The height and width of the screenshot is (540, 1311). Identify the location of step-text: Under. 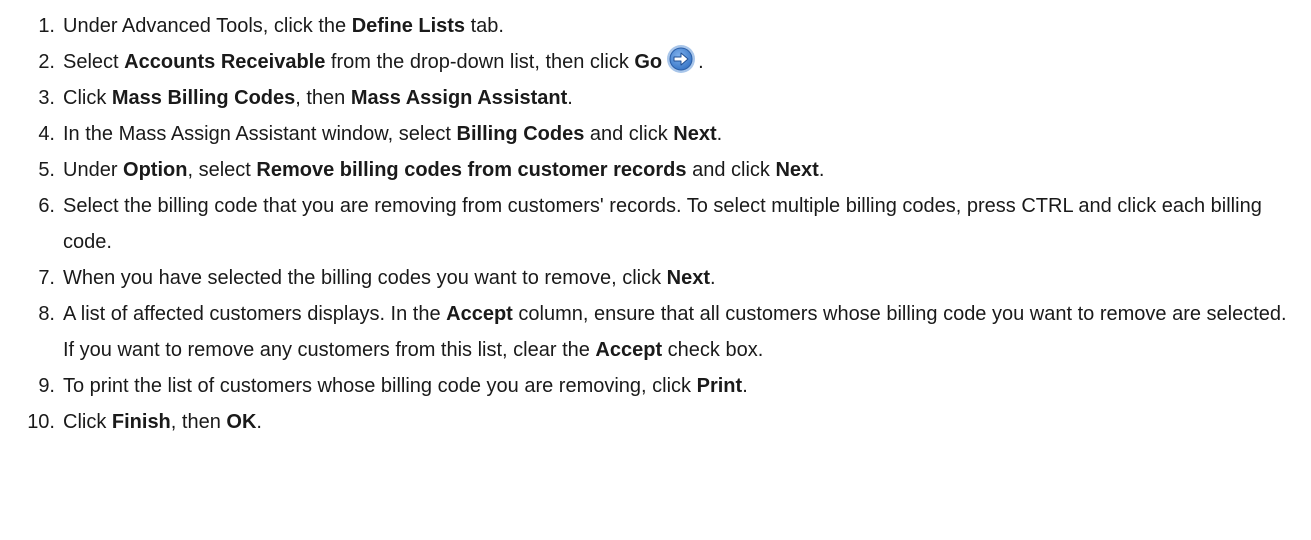
(93, 170).